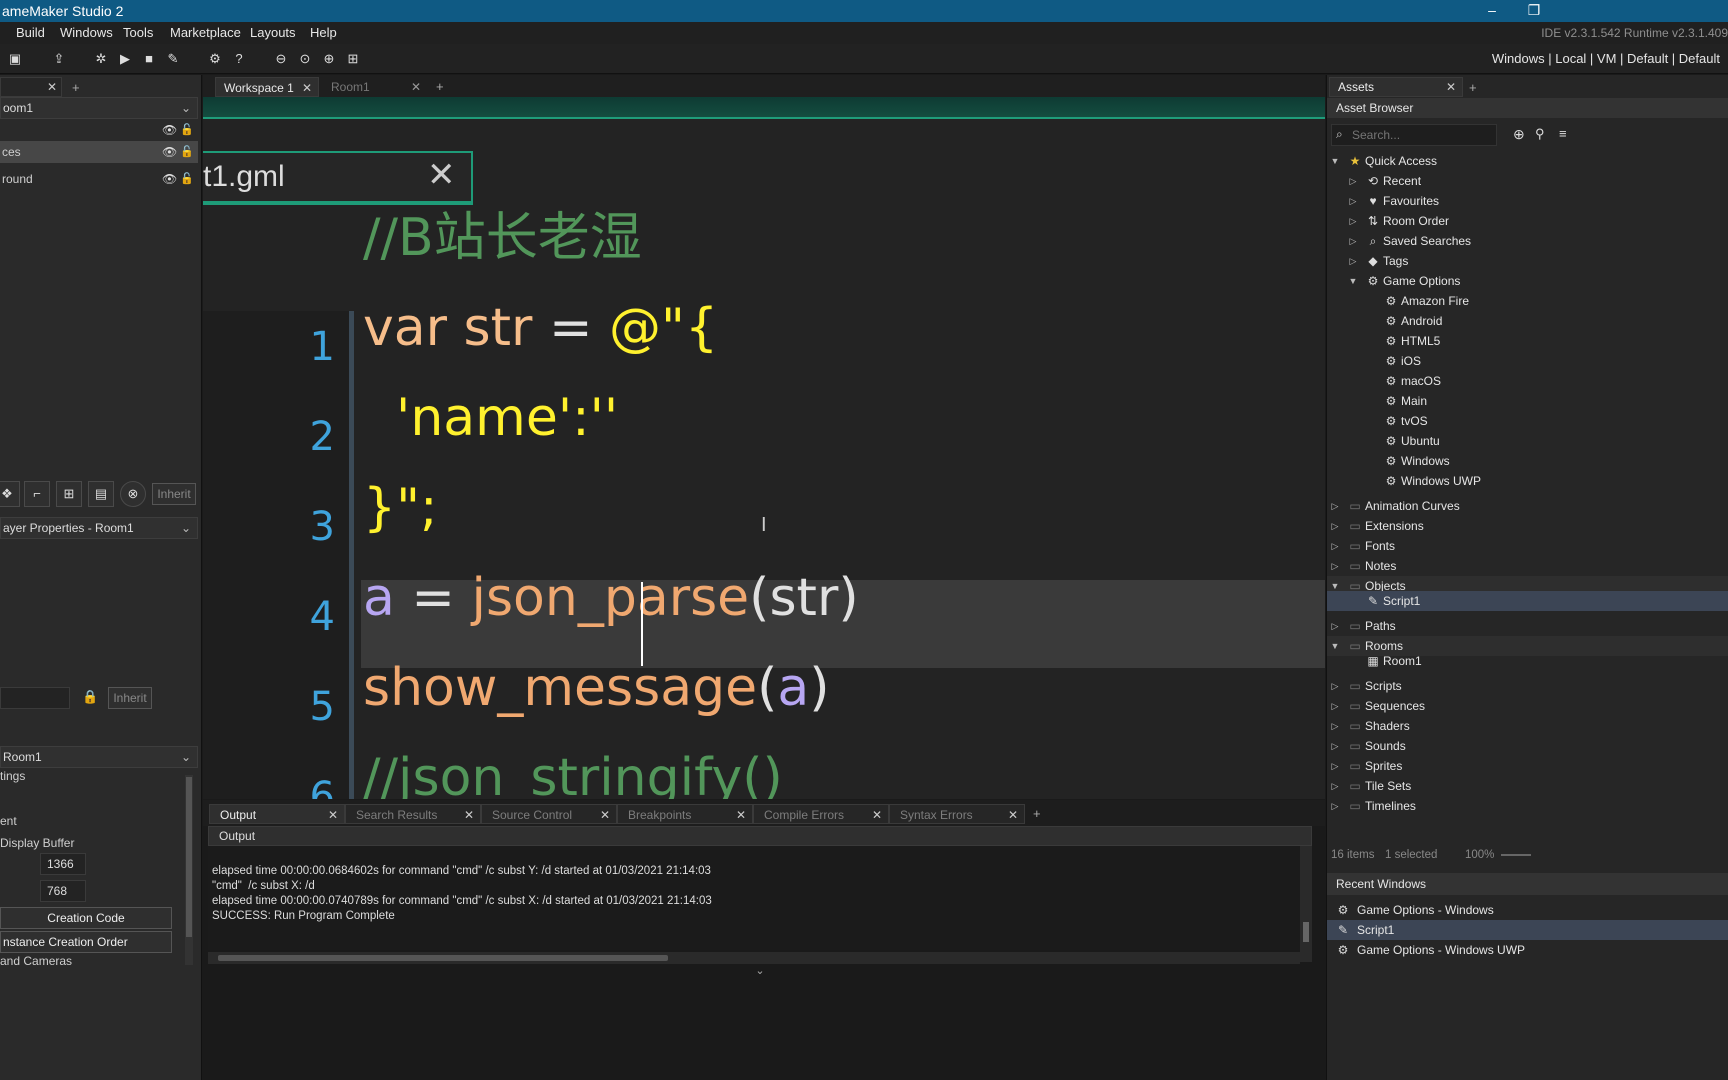  I want to click on asset-tree-item: ▷ ⌕ Saved Searches, so click(1527, 241).